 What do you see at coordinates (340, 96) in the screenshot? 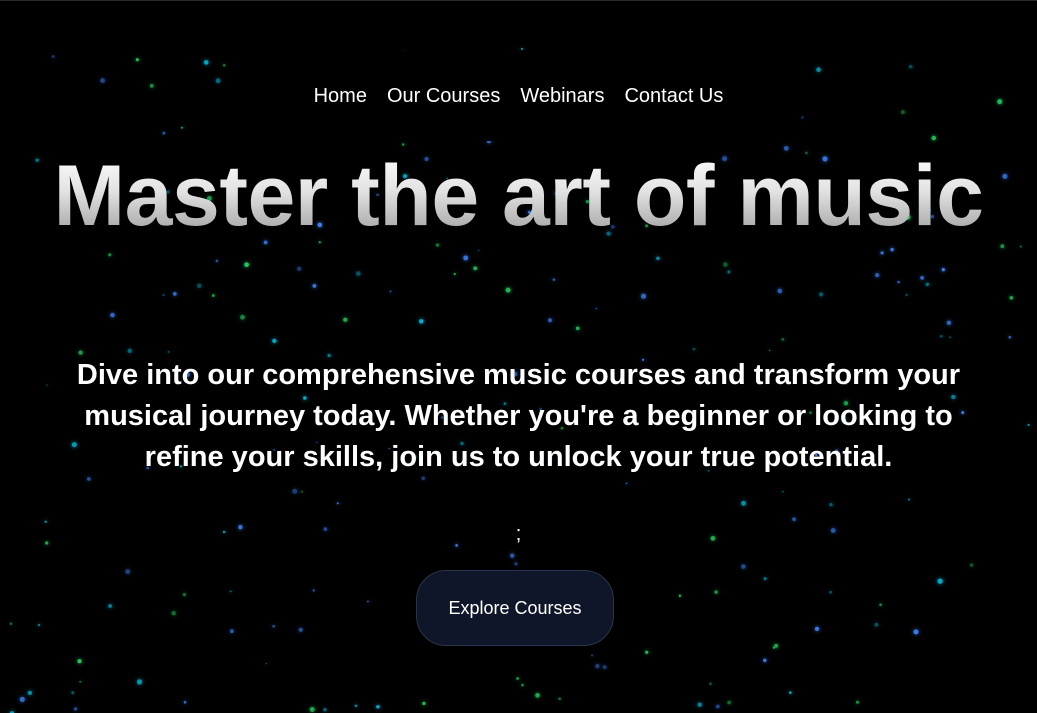
I see `nav-home-link: Home` at bounding box center [340, 96].